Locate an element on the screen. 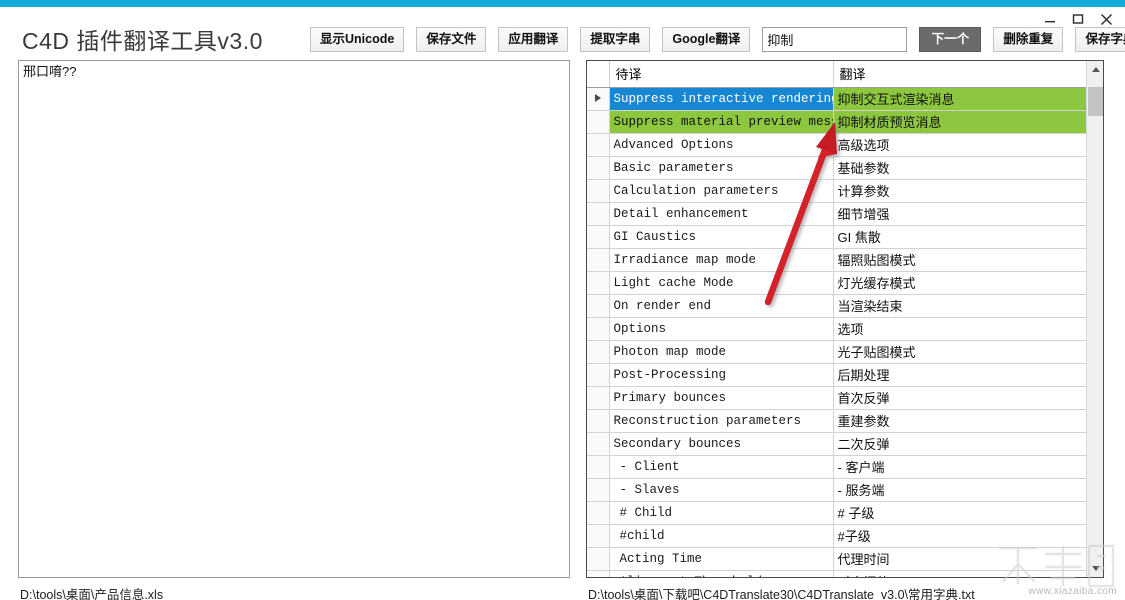 This screenshot has height=600, width=1125. source-cell: Acting Time is located at coordinates (721, 559).